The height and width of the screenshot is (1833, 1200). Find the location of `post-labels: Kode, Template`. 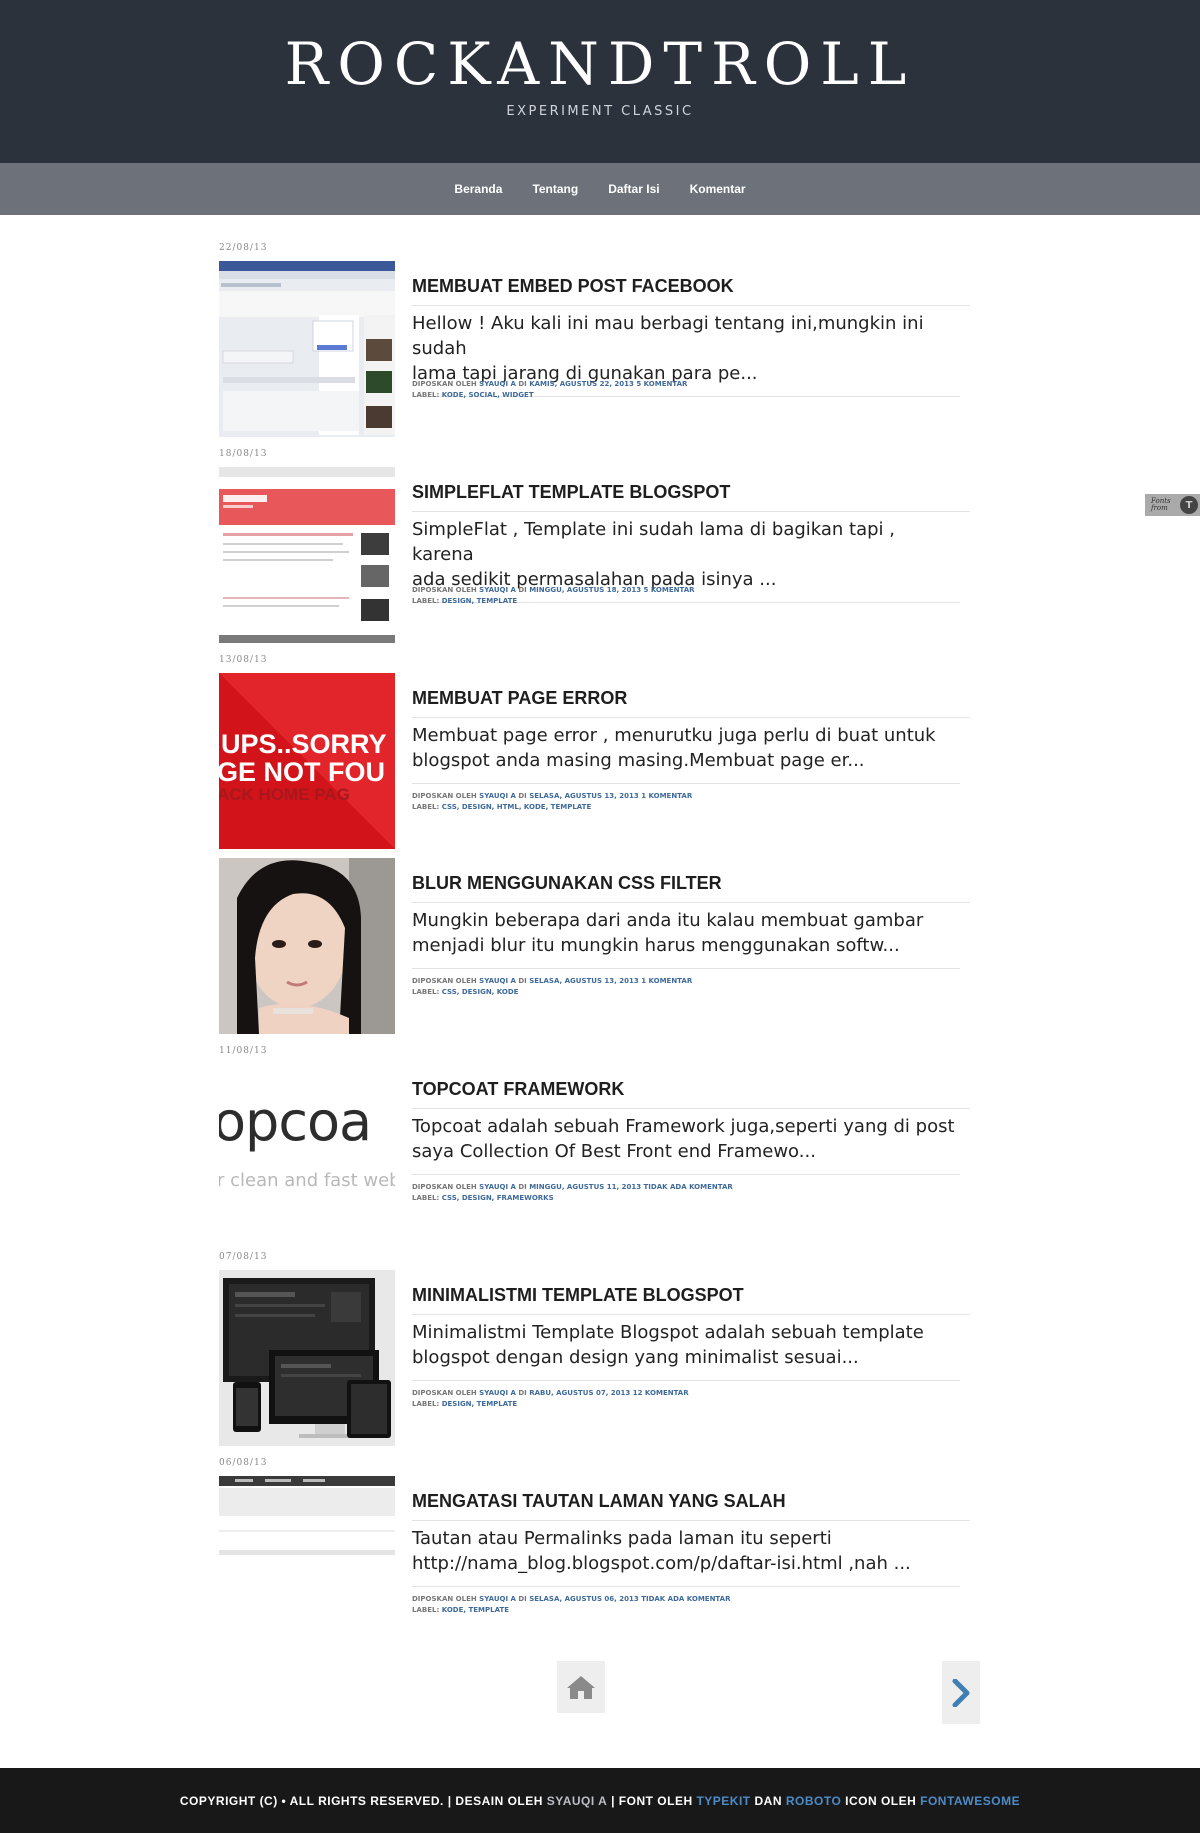

post-labels: Kode, Template is located at coordinates (475, 1610).